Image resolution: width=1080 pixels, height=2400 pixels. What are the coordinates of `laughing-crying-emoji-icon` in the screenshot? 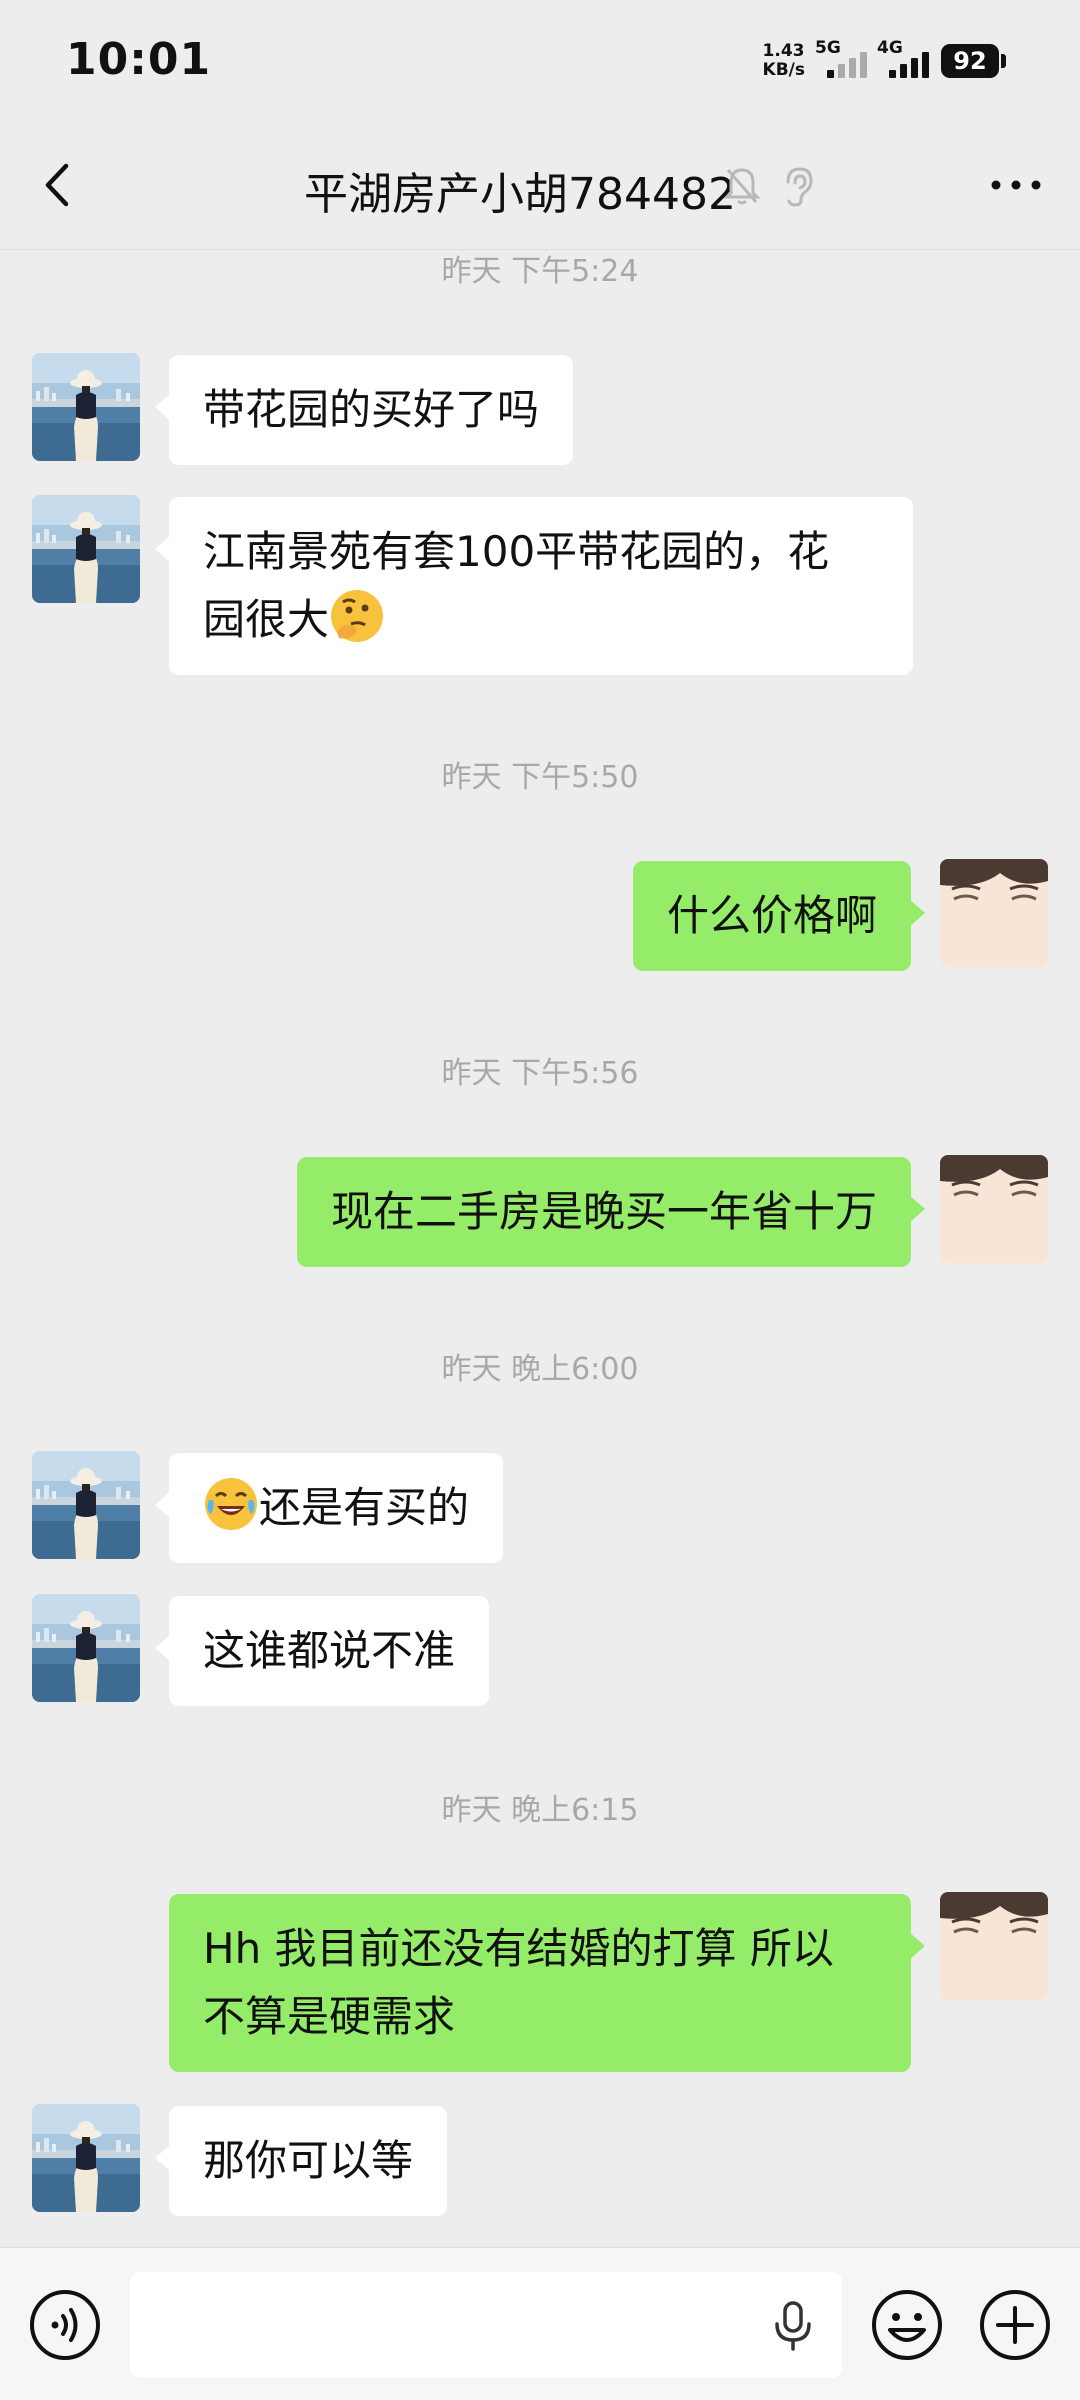 It's located at (231, 1504).